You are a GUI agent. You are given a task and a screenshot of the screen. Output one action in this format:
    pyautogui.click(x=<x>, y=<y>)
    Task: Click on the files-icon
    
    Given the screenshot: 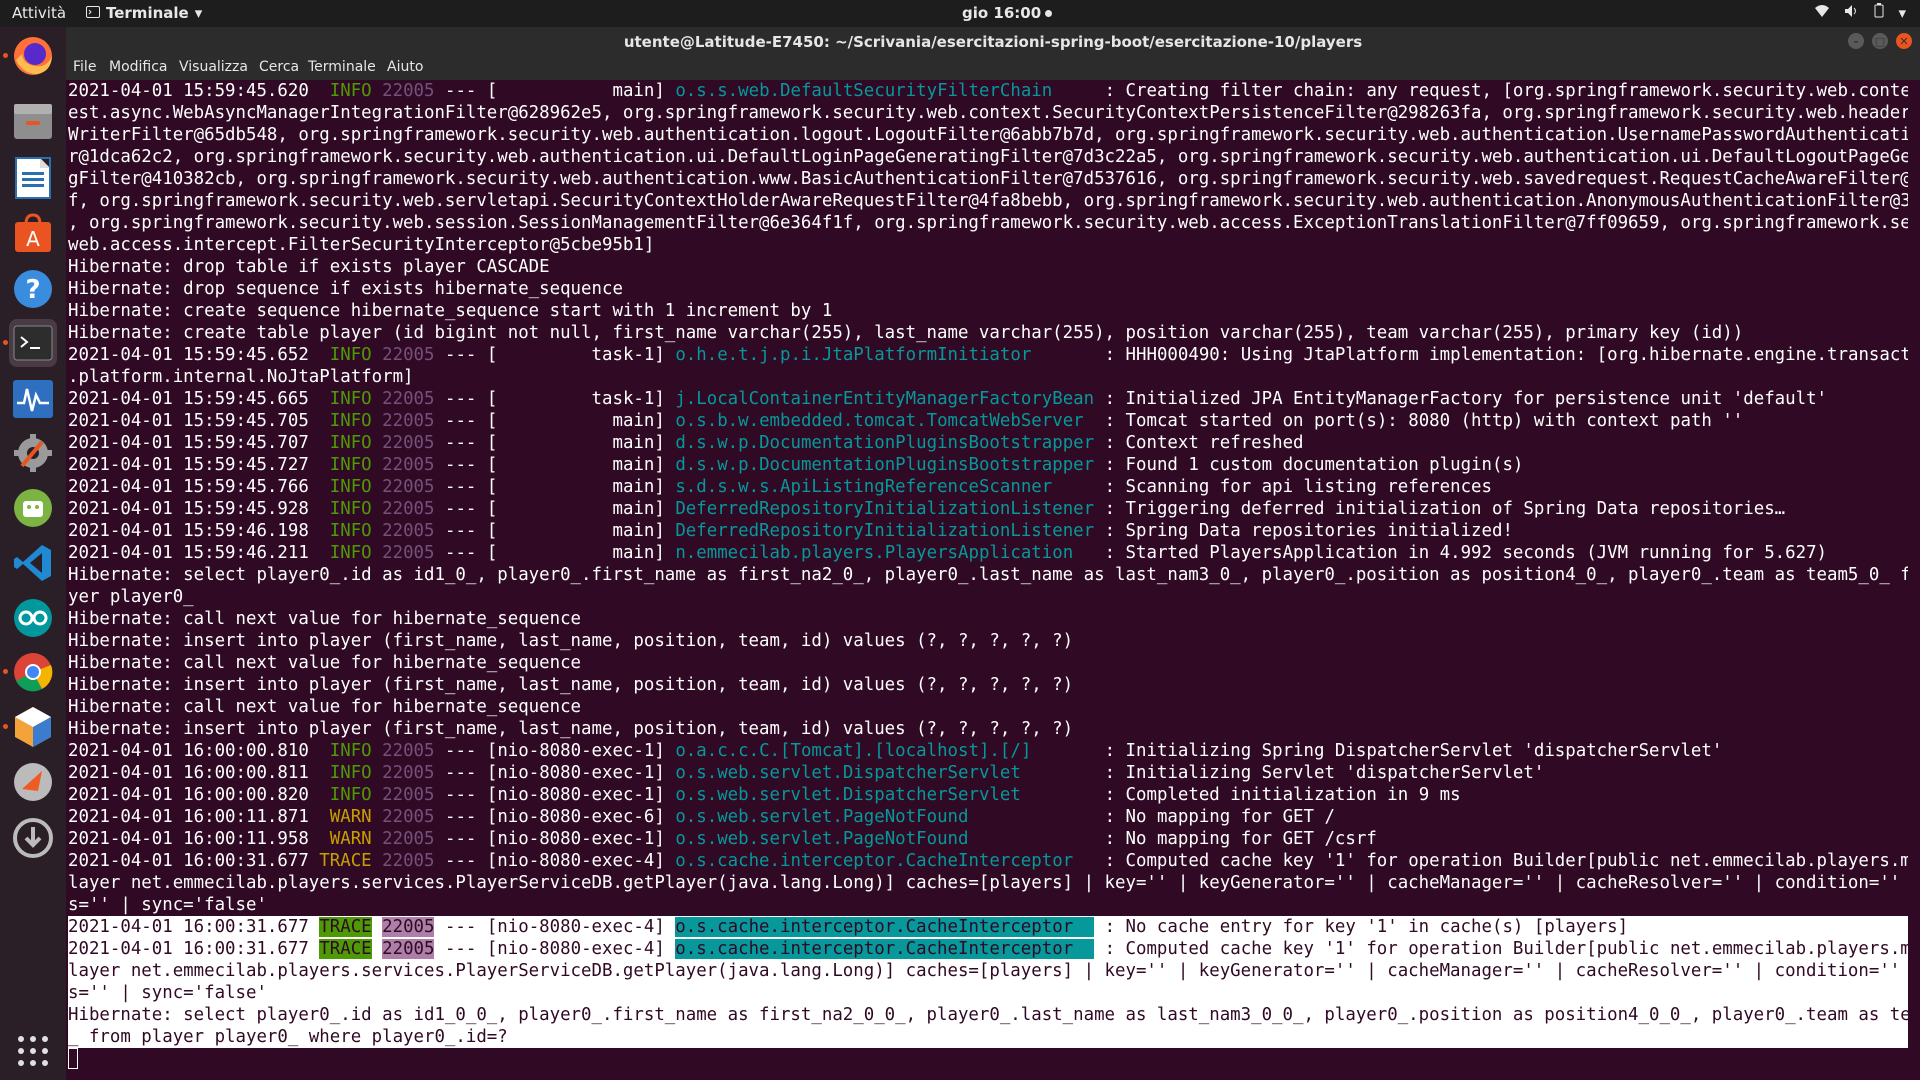 What is the action you would take?
    pyautogui.click(x=33, y=121)
    